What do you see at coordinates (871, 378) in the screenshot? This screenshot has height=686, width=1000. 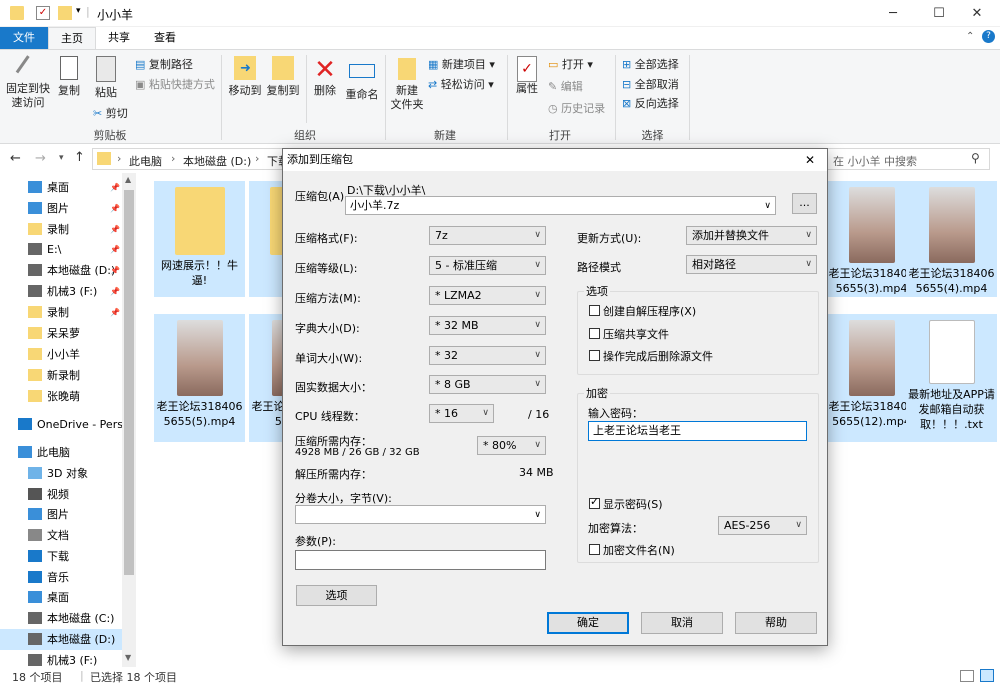 I see `file-item: 老王论坛3184065655(12).mp4` at bounding box center [871, 378].